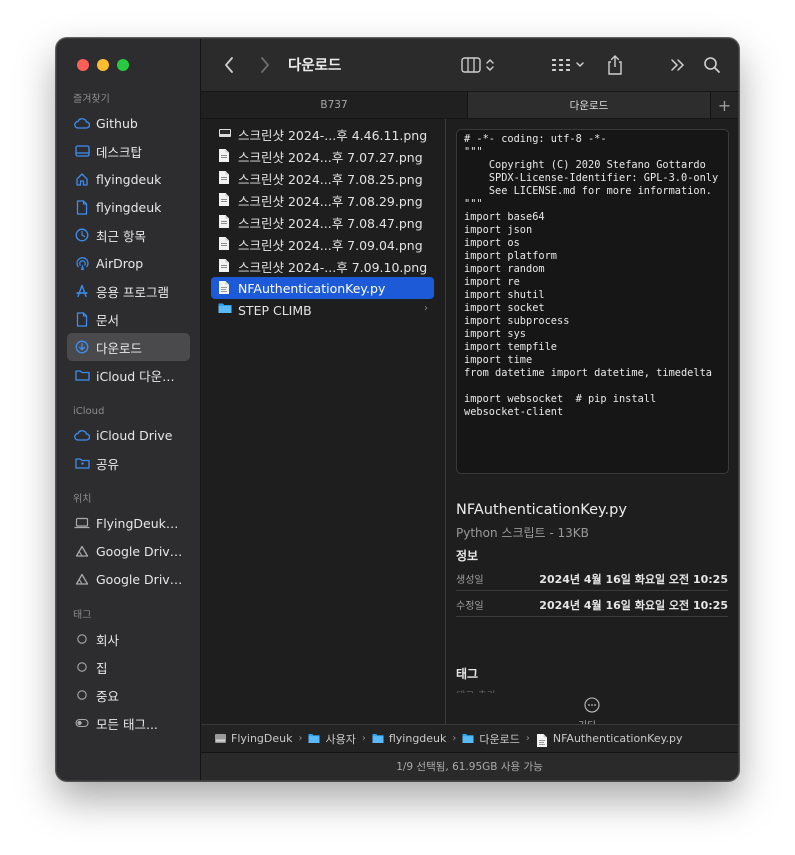 Image resolution: width=795 pixels, height=855 pixels. Describe the element at coordinates (120, 263) in the screenshot. I see `sidebar-item-label: AirDrop` at that location.